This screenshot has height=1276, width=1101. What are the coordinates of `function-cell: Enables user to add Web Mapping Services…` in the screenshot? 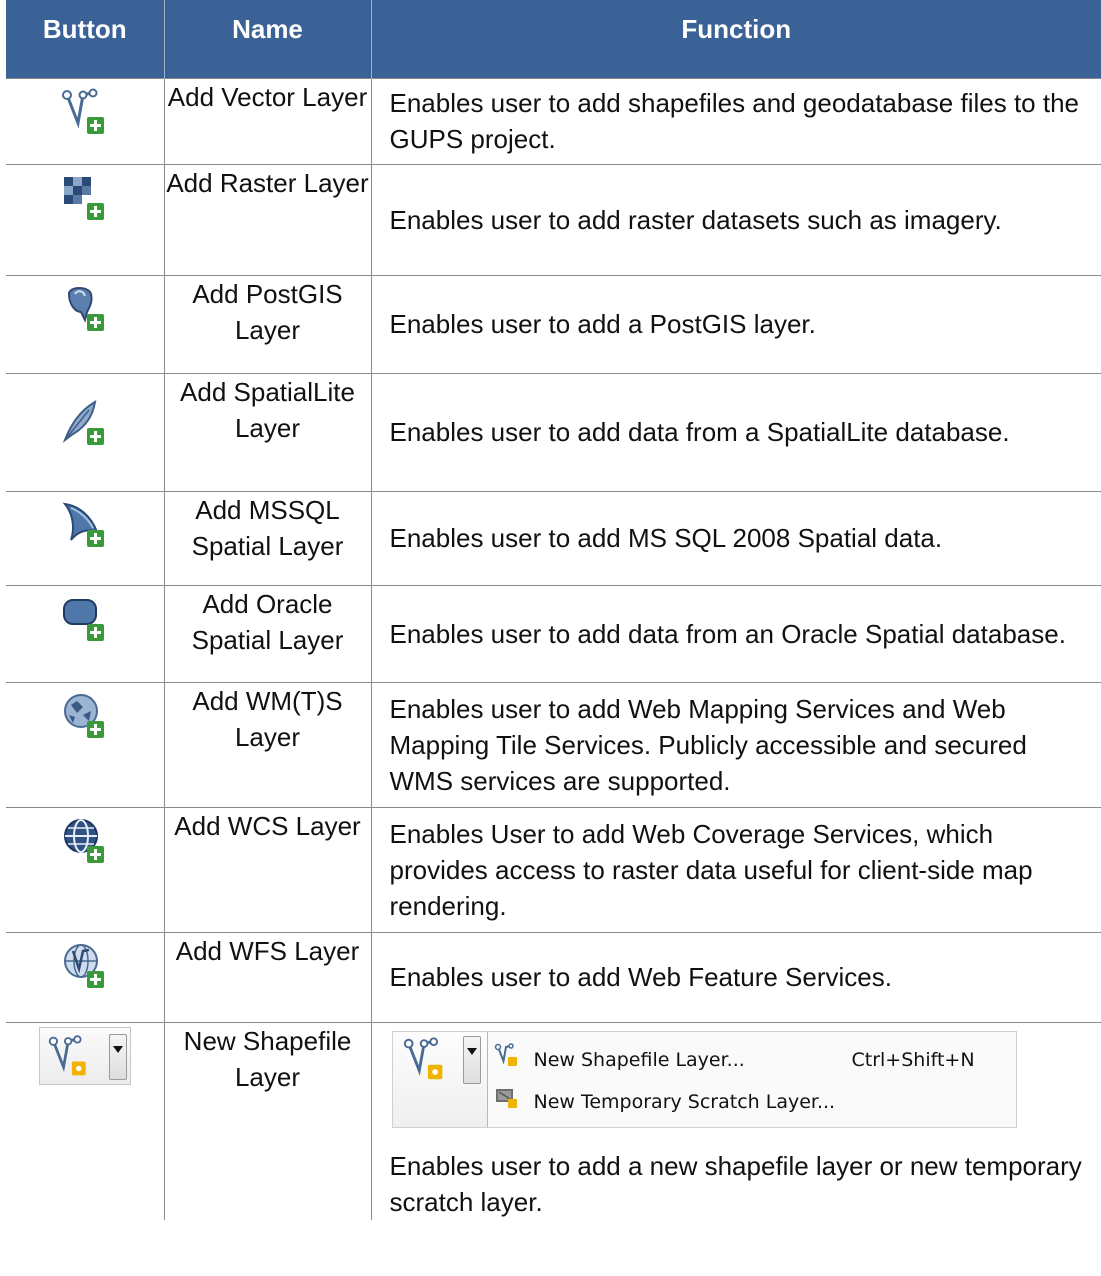 It's located at (736, 744).